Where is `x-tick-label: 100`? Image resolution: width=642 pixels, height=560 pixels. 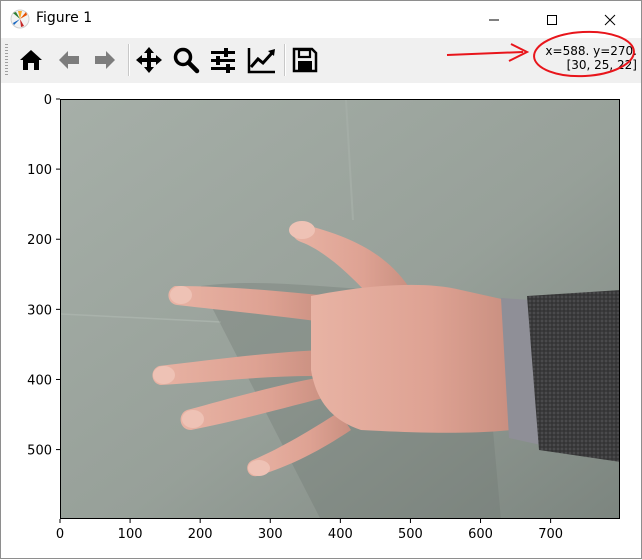
x-tick-label: 100 is located at coordinates (130, 534).